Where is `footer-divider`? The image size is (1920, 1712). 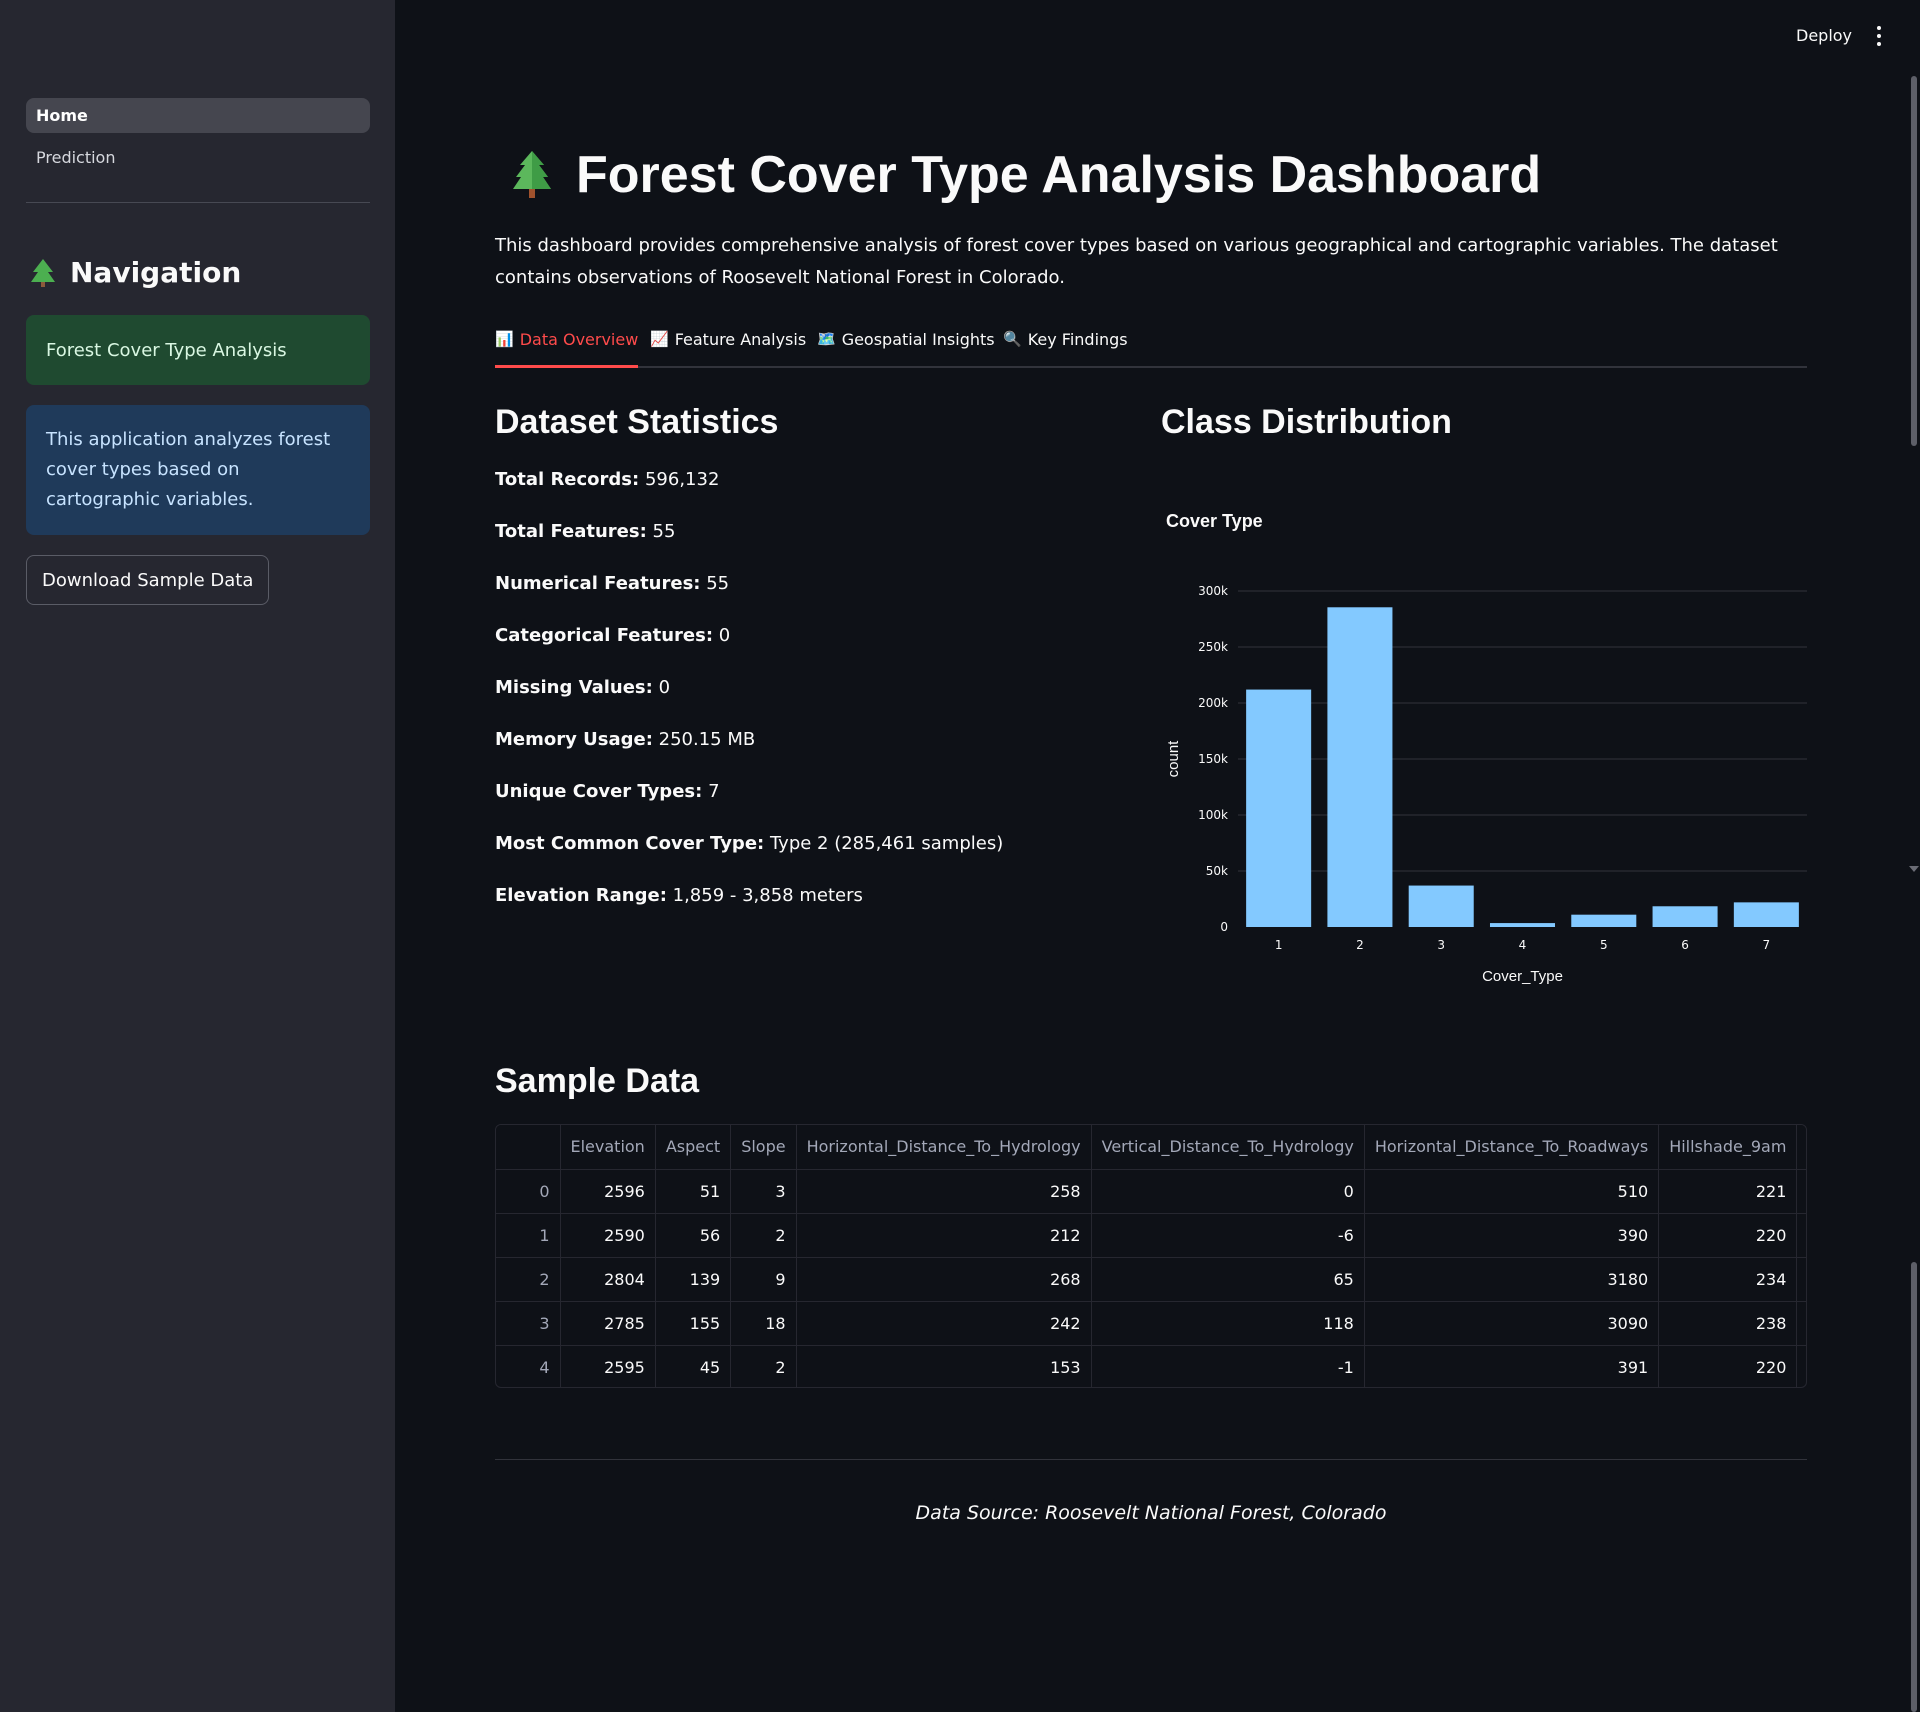
footer-divider is located at coordinates (1151, 1459).